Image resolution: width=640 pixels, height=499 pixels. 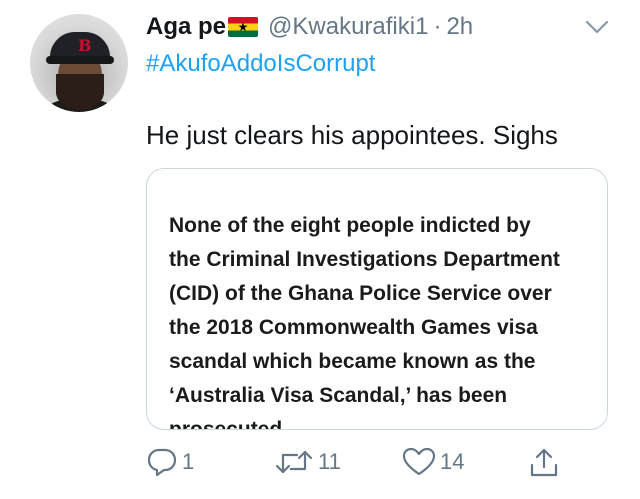 I want to click on share-button, so click(x=544, y=462).